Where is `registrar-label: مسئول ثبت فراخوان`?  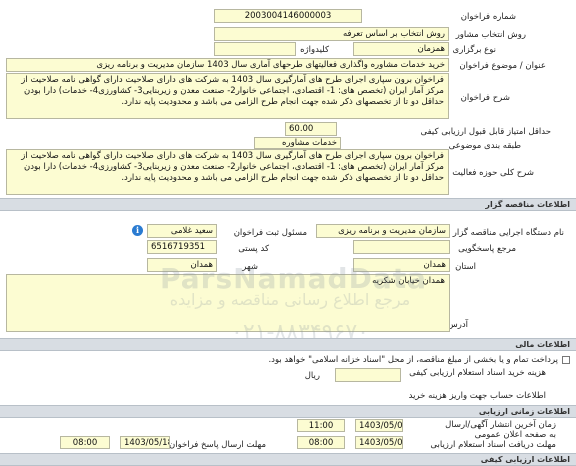
registrar-label: مسئول ثبت فراخوان is located at coordinates (270, 233).